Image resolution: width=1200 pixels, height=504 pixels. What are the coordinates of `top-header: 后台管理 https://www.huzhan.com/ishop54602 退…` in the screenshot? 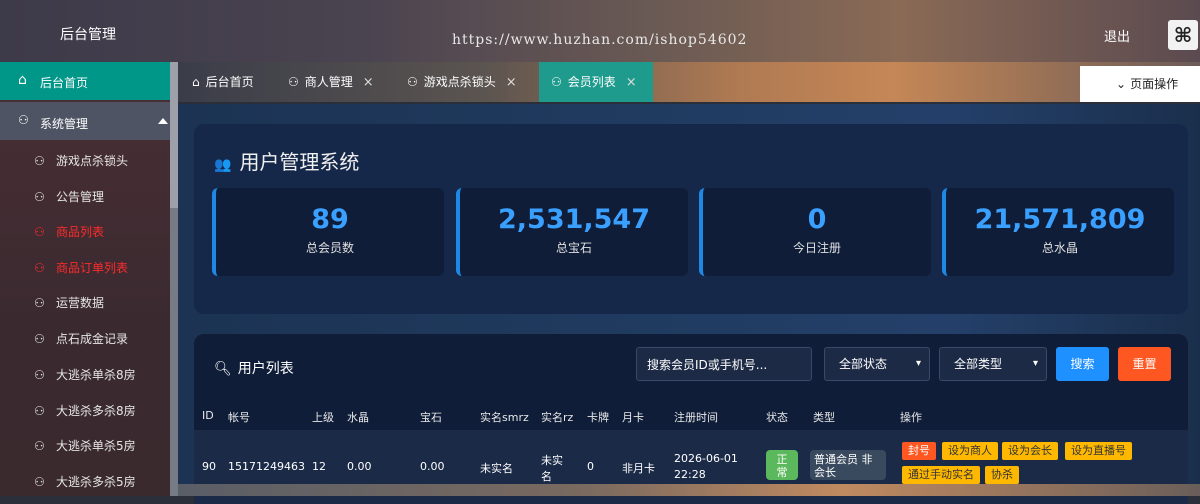 It's located at (600, 31).